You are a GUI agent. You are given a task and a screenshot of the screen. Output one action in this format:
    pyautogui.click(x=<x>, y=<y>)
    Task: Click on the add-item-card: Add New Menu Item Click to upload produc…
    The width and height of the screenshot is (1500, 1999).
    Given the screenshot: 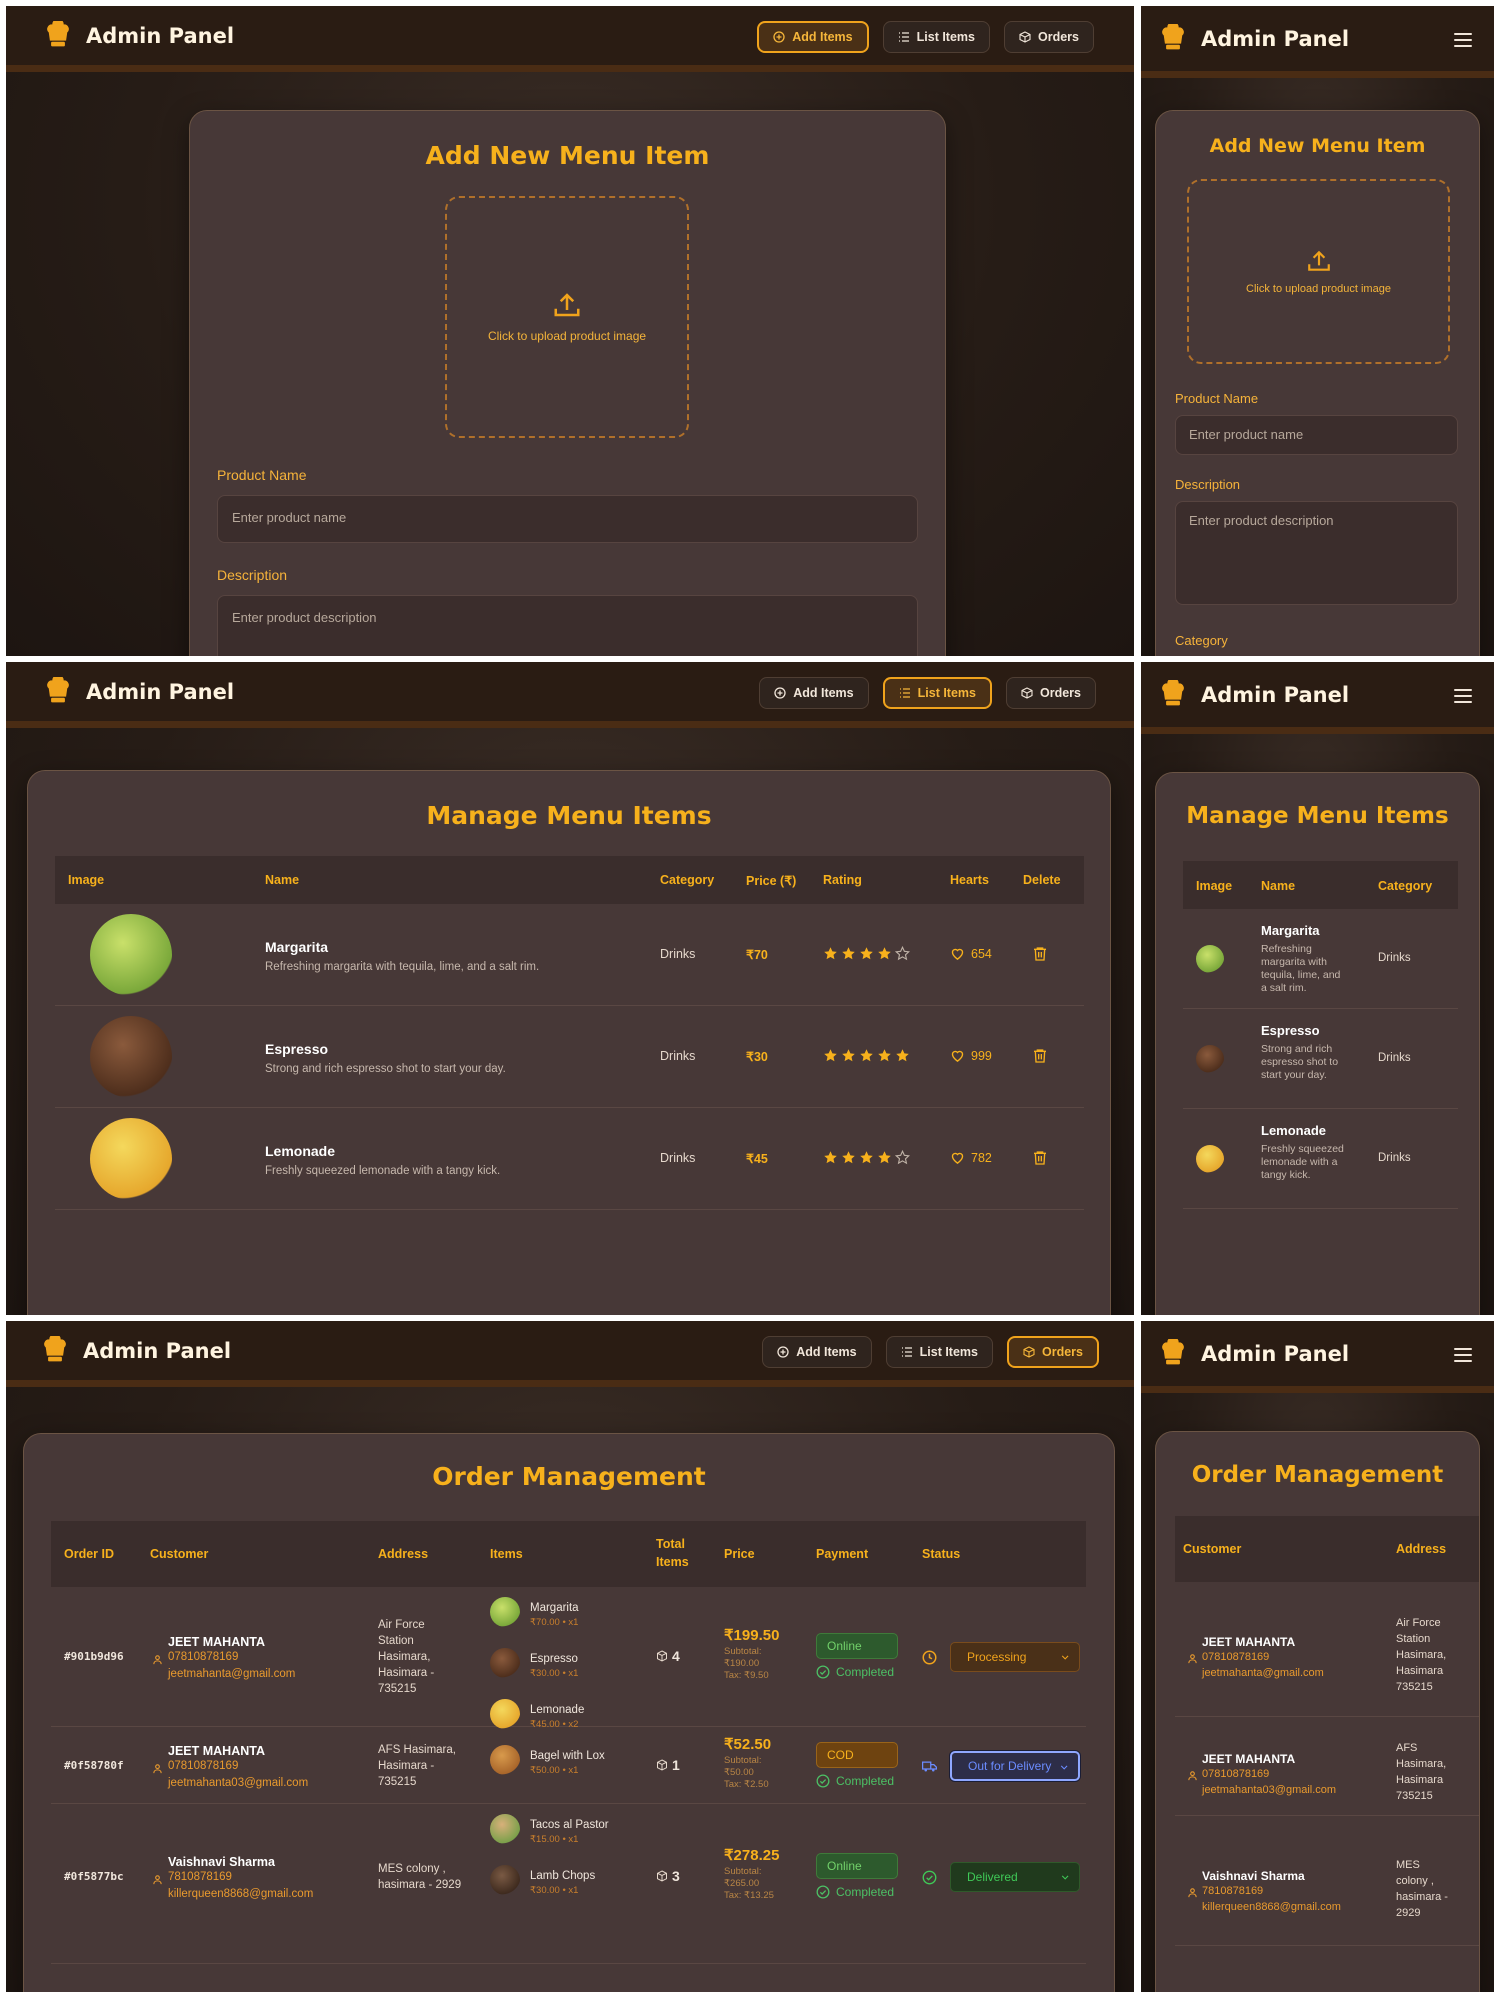 What is the action you would take?
    pyautogui.click(x=1317, y=383)
    